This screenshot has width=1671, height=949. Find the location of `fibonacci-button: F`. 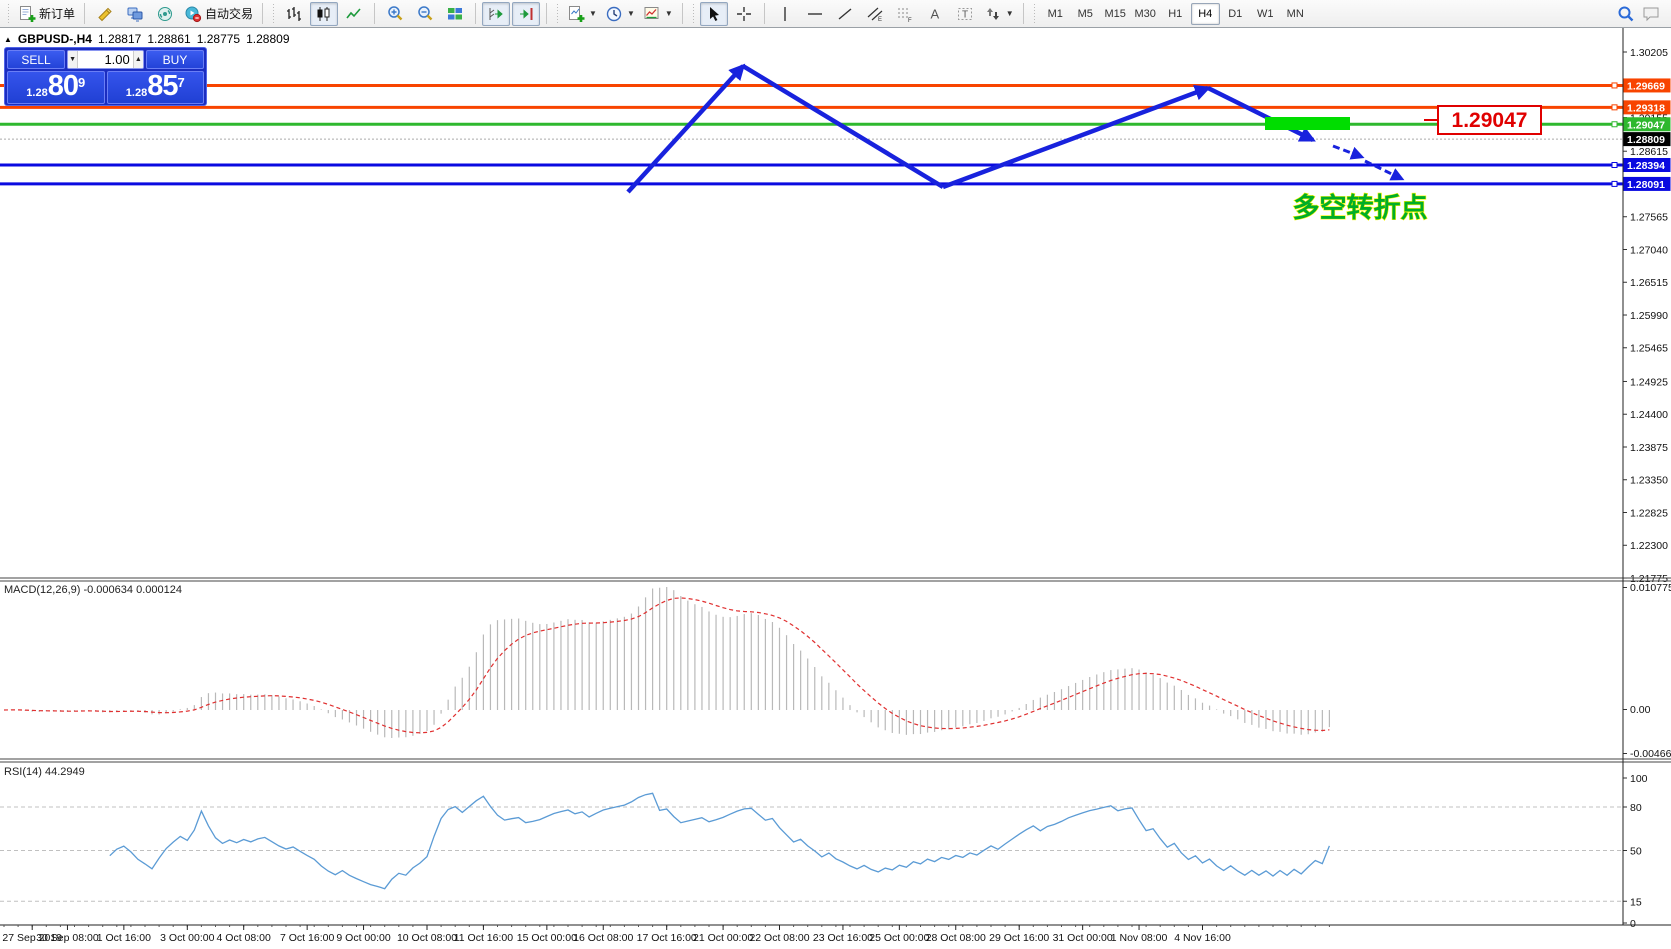

fibonacci-button: F is located at coordinates (905, 14).